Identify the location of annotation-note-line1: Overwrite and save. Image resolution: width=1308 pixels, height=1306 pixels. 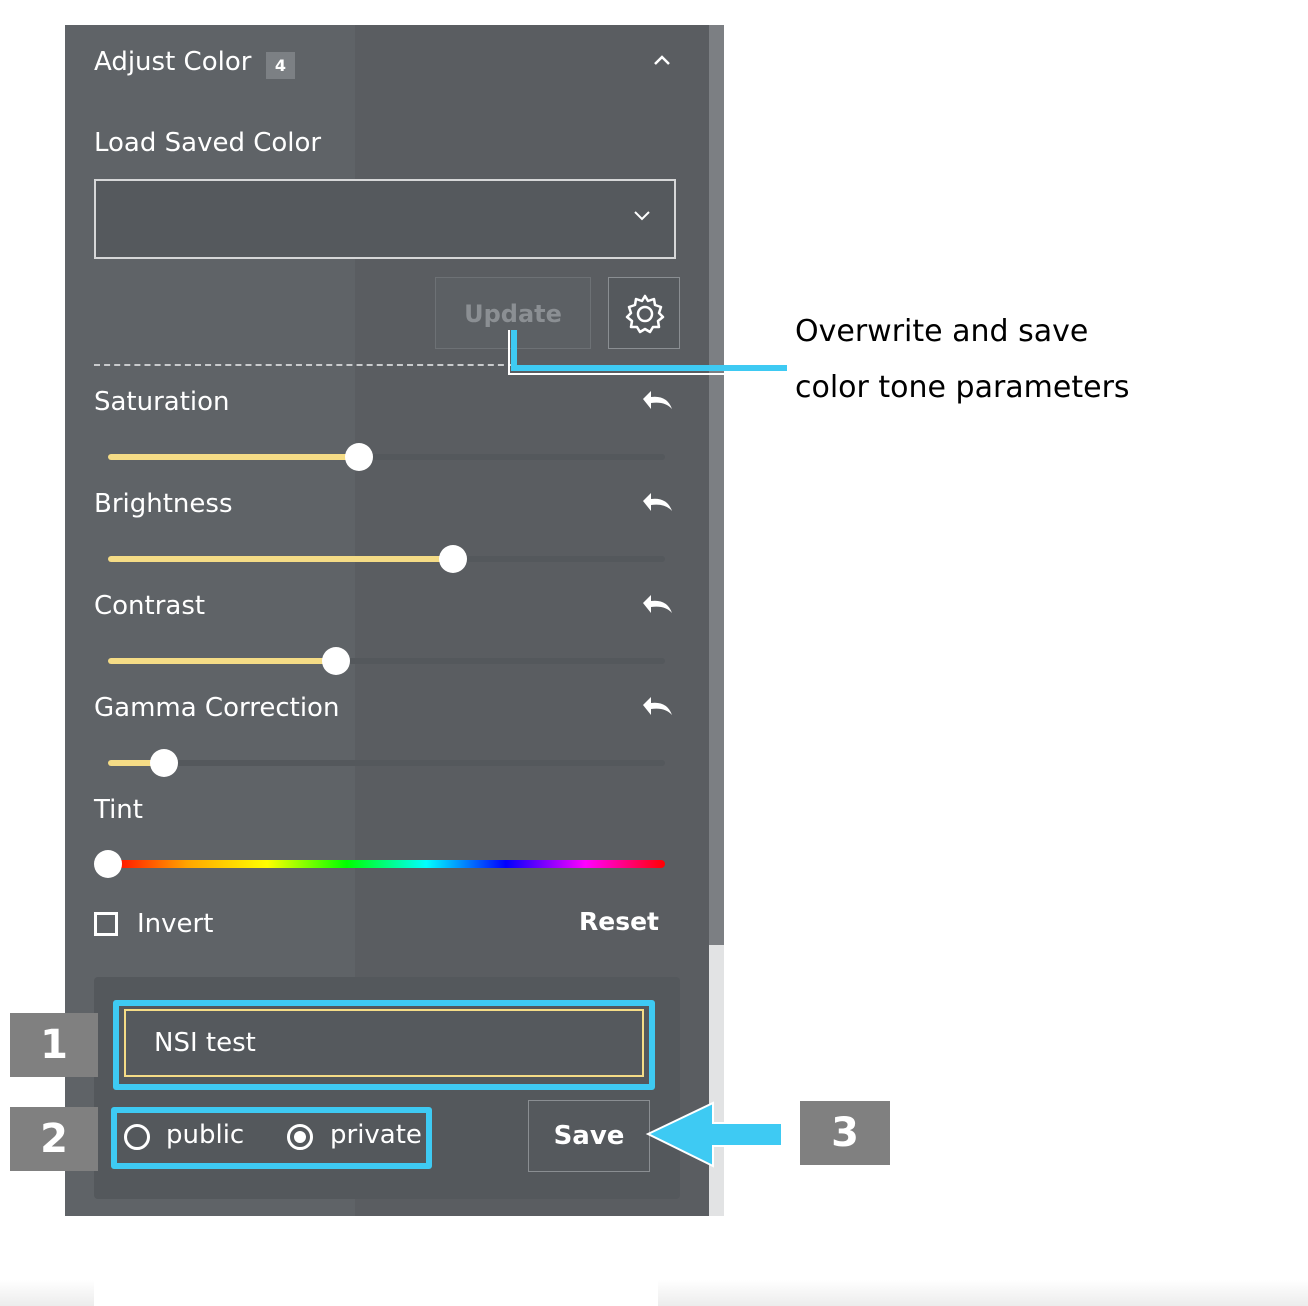
(942, 331).